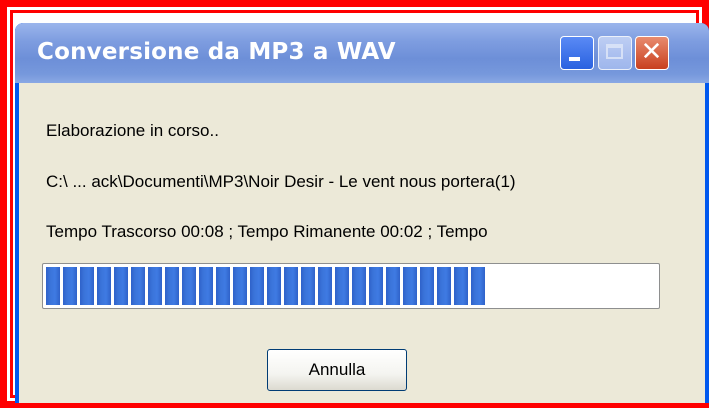 This screenshot has height=408, width=709. What do you see at coordinates (577, 53) in the screenshot?
I see `minimize-button` at bounding box center [577, 53].